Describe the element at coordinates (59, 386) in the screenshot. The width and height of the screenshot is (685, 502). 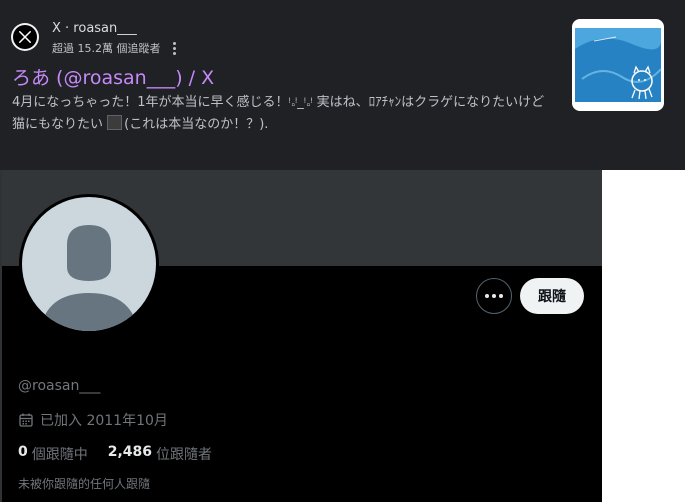
I see `profile-handle: @roasan___` at that location.